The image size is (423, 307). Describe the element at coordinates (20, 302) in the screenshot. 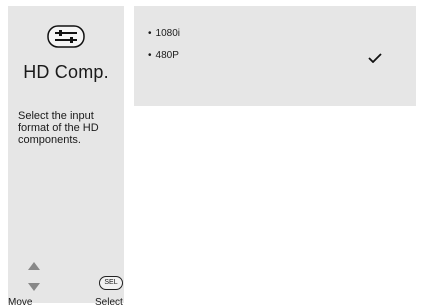

I see `move-hint-label: Move` at that location.